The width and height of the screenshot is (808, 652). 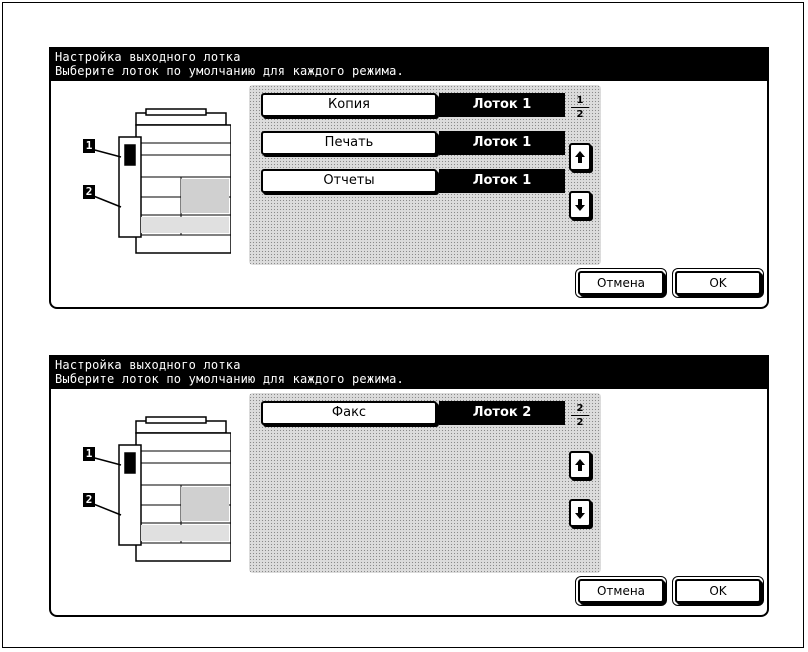 What do you see at coordinates (349, 413) in the screenshot?
I see `mode-button-fax: Факс` at bounding box center [349, 413].